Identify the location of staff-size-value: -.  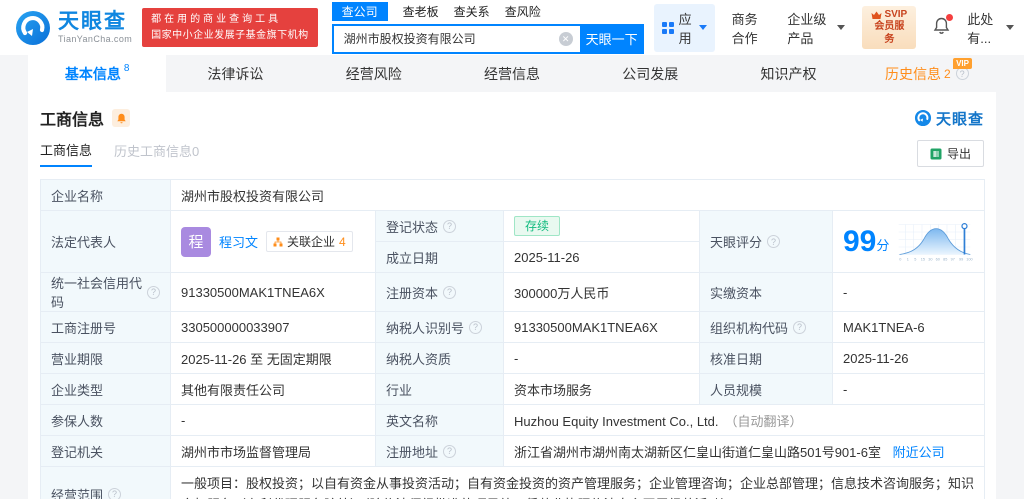
(908, 389).